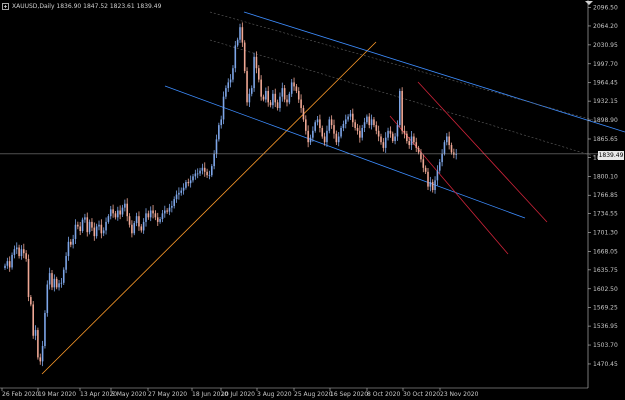  Describe the element at coordinates (5, 6) in the screenshot. I see `symbol-menu-icon` at that location.